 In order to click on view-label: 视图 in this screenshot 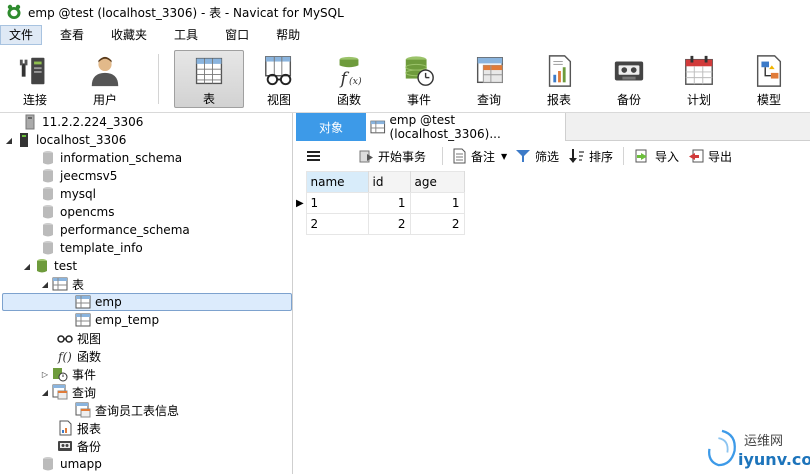, I will do `click(278, 100)`.